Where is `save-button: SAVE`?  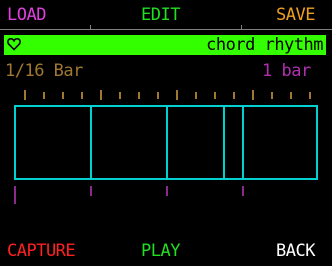
save-button: SAVE is located at coordinates (295, 15).